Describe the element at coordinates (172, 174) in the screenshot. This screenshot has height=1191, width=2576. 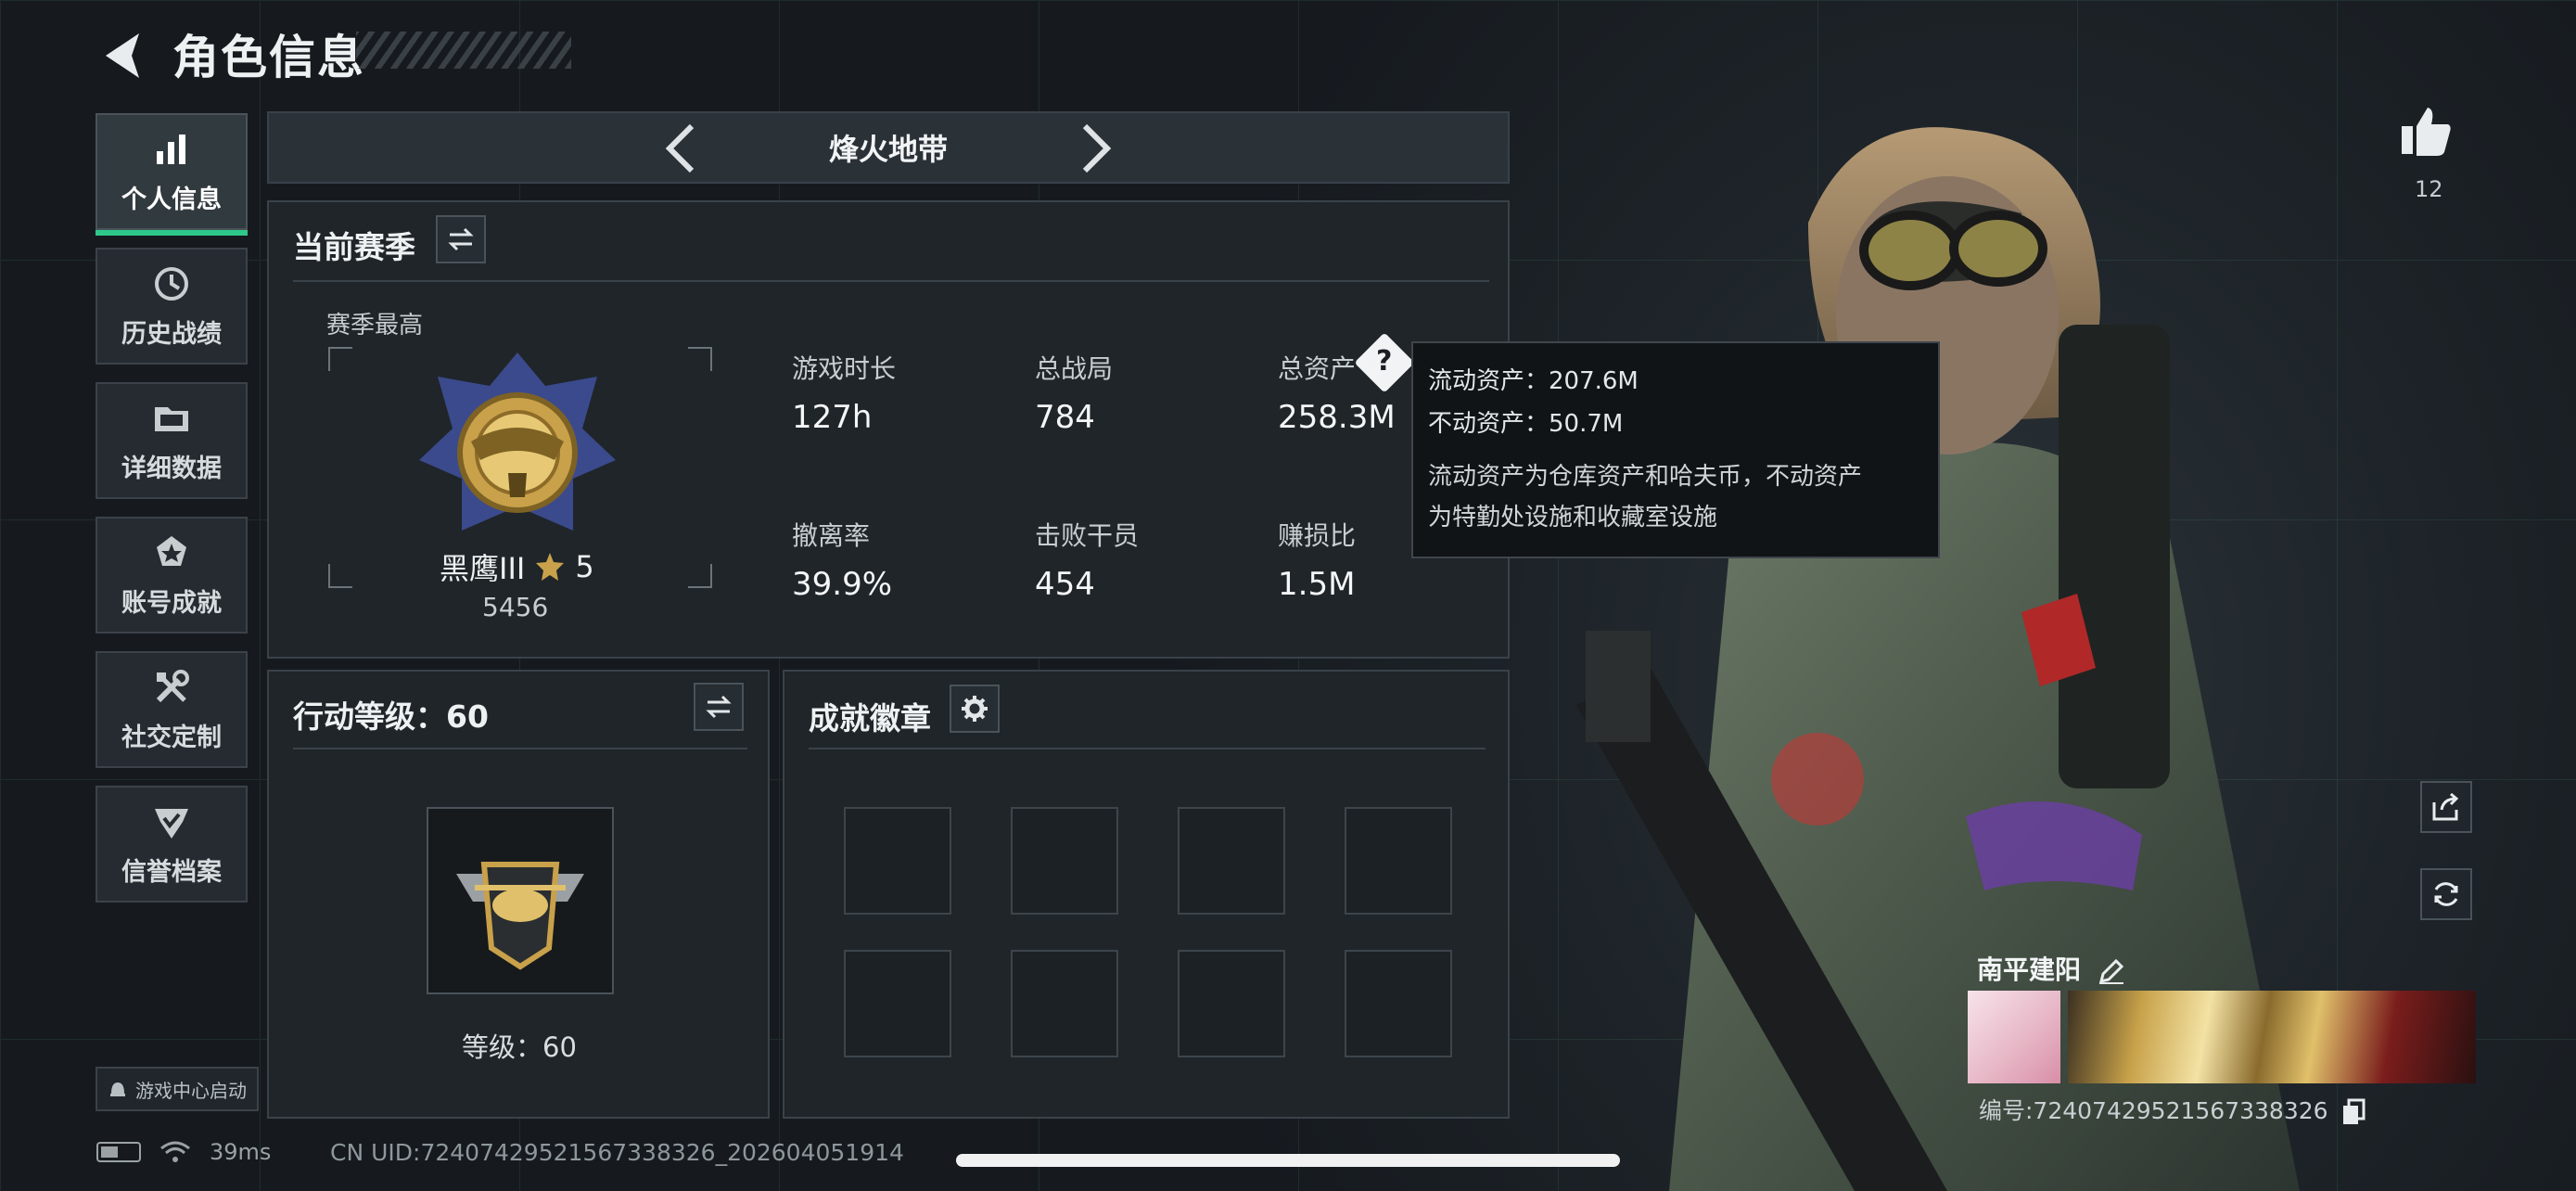
I see `nav-item-personal-info: 个人信息` at that location.